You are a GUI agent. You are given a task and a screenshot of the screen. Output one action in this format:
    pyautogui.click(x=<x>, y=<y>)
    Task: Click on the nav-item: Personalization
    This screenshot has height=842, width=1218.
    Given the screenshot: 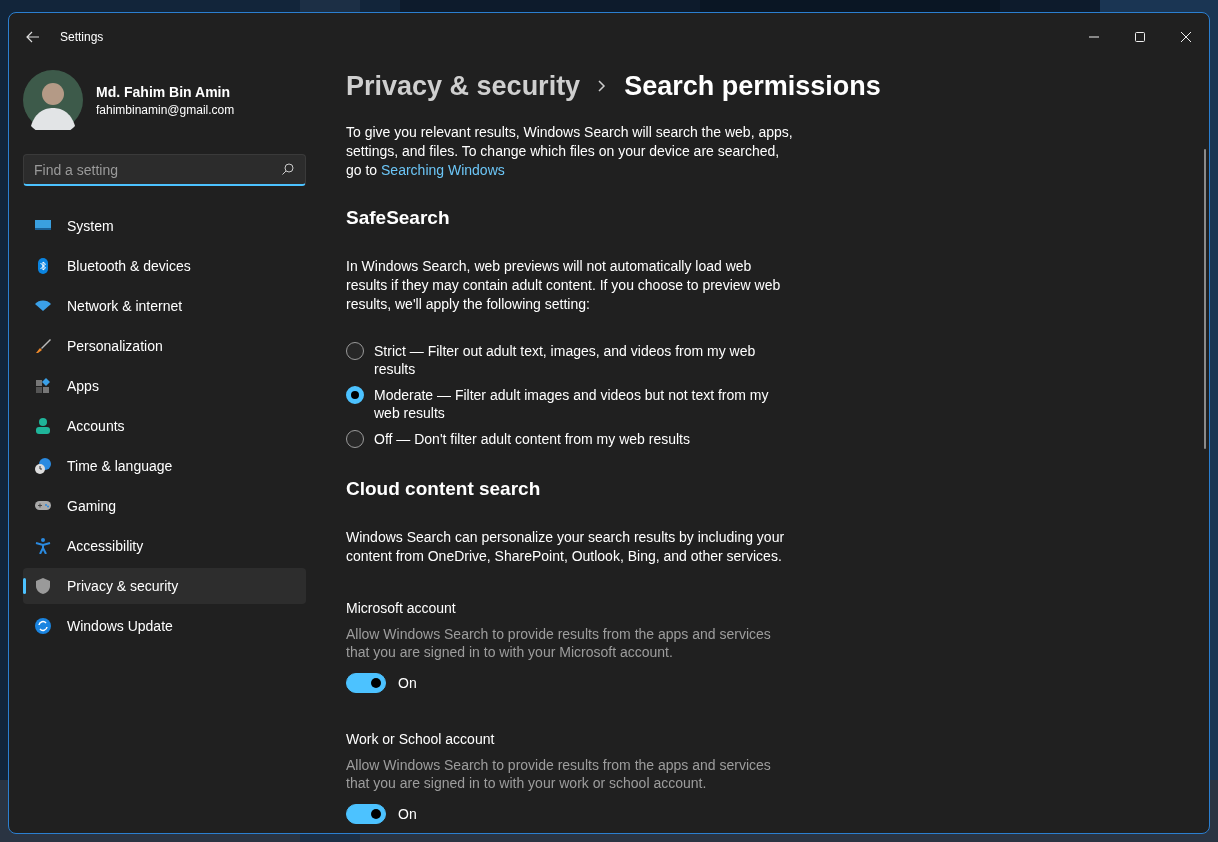 What is the action you would take?
    pyautogui.click(x=164, y=346)
    